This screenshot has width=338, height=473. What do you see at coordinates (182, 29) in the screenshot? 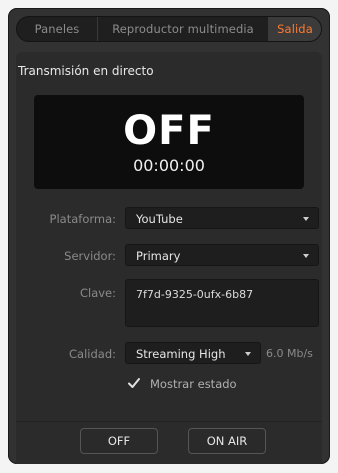
I see `tab-reproductor-multimedia: Reproductor multimedia` at bounding box center [182, 29].